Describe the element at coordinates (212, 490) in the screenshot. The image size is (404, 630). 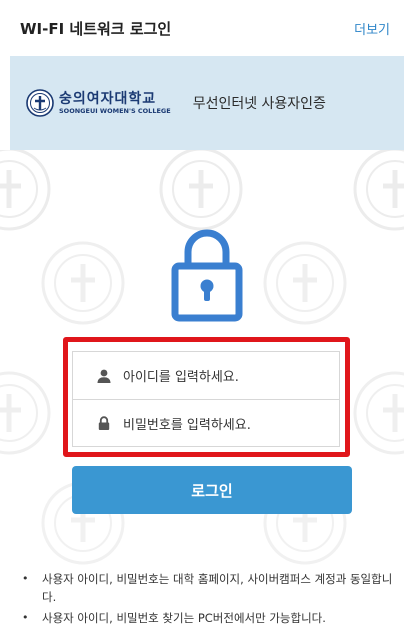
I see `login-button: 로그인` at that location.